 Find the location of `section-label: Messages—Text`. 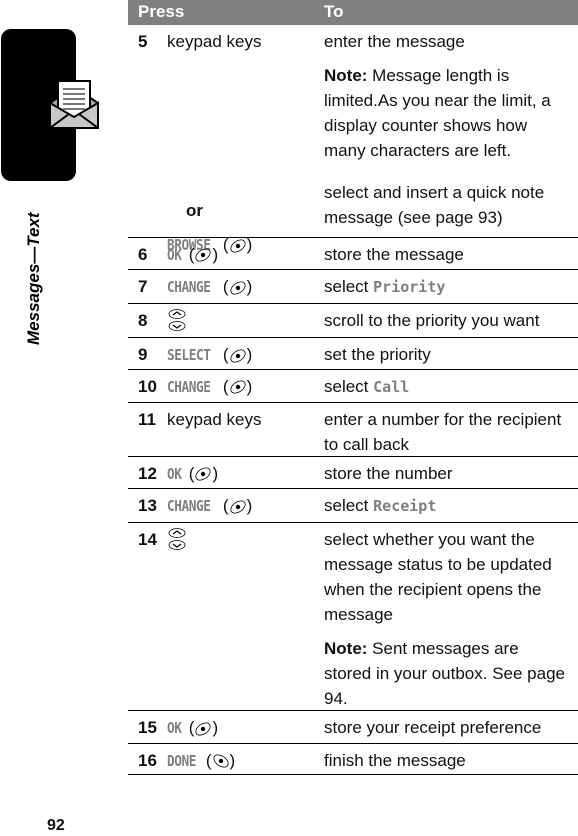

section-label: Messages—Text is located at coordinates (33, 278).